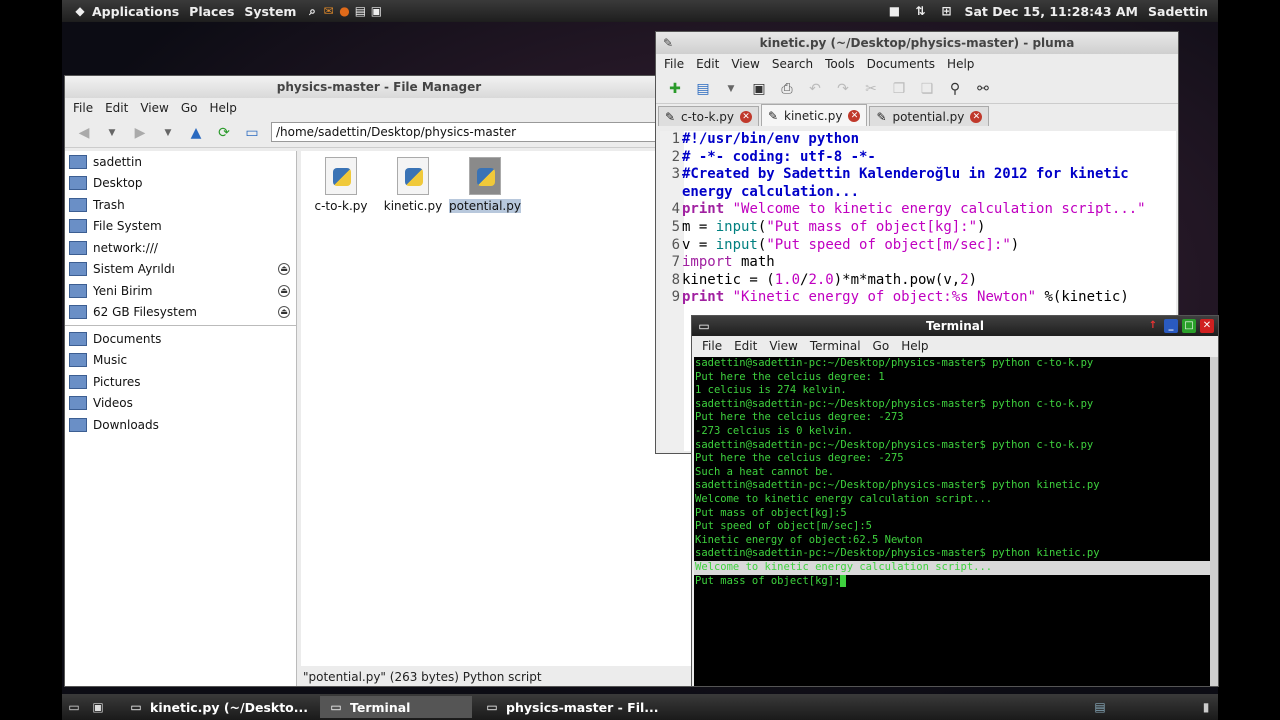  What do you see at coordinates (180, 404) in the screenshot?
I see `sidebar-item-videos: Videos` at bounding box center [180, 404].